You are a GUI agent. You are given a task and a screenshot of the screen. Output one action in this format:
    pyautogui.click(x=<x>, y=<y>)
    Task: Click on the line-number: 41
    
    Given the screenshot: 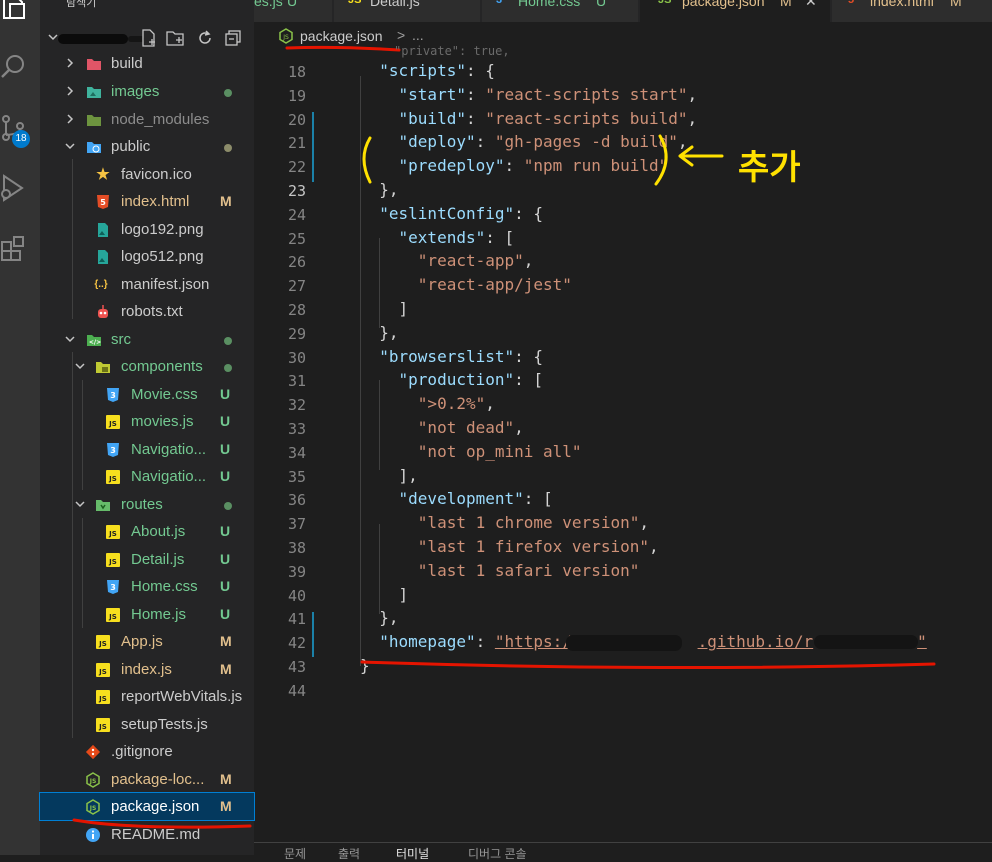 What is the action you would take?
    pyautogui.click(x=296, y=619)
    